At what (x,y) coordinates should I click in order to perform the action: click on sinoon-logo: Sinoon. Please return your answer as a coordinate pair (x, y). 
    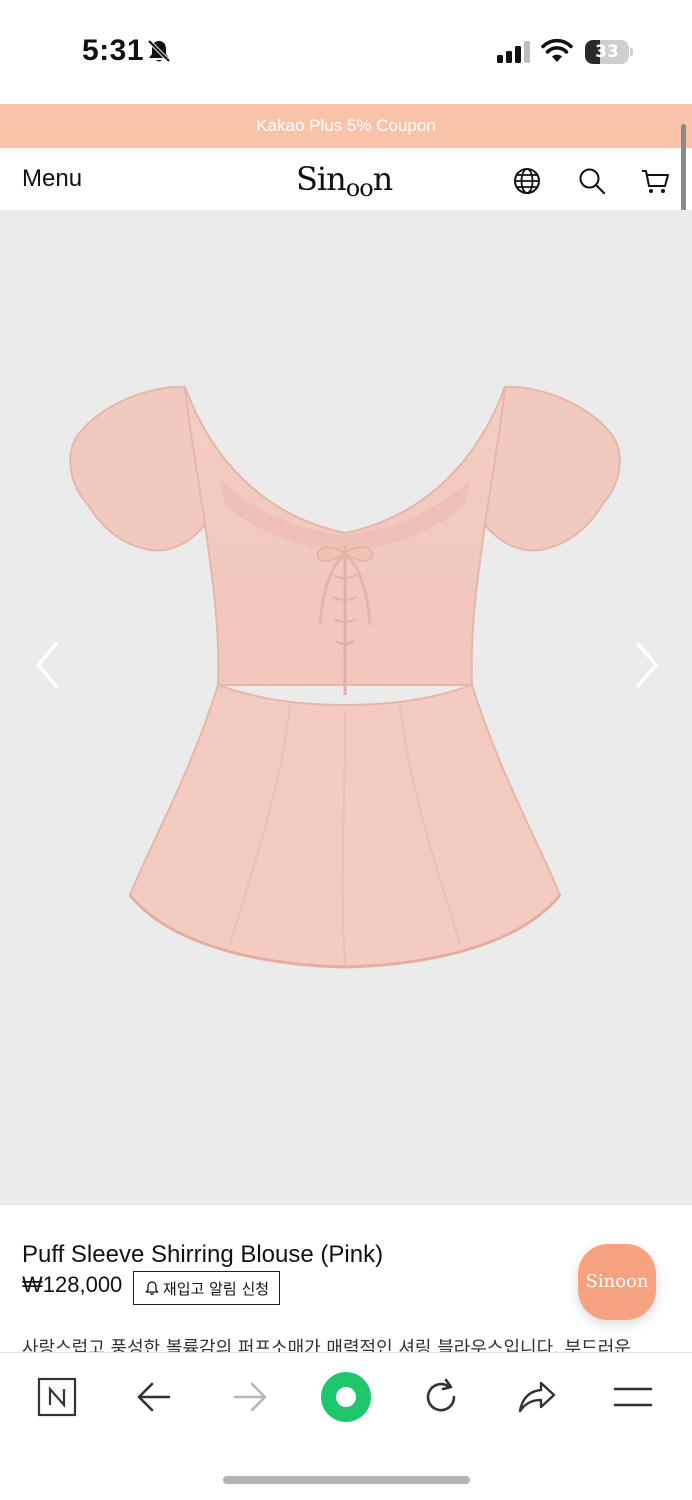
    Looking at the image, I should click on (344, 181).